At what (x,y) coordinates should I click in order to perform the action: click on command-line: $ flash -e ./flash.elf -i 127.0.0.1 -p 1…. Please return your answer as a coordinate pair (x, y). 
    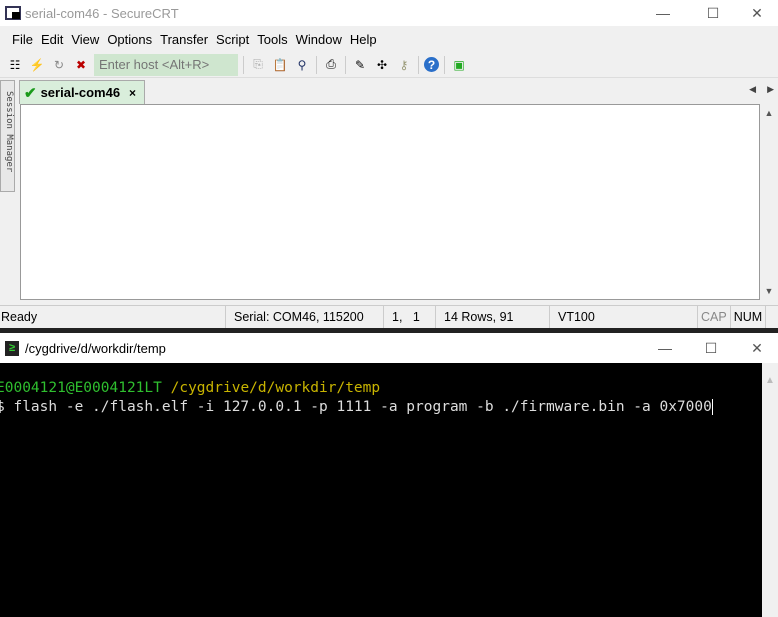
    Looking at the image, I should click on (381, 407).